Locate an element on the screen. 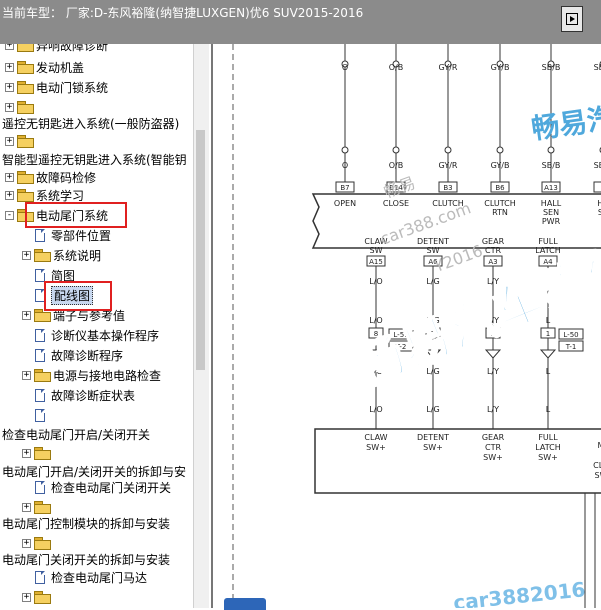 Image resolution: width=601 pixels, height=610 pixels. tree-item-label: 故障诊断程序 is located at coordinates (87, 355).